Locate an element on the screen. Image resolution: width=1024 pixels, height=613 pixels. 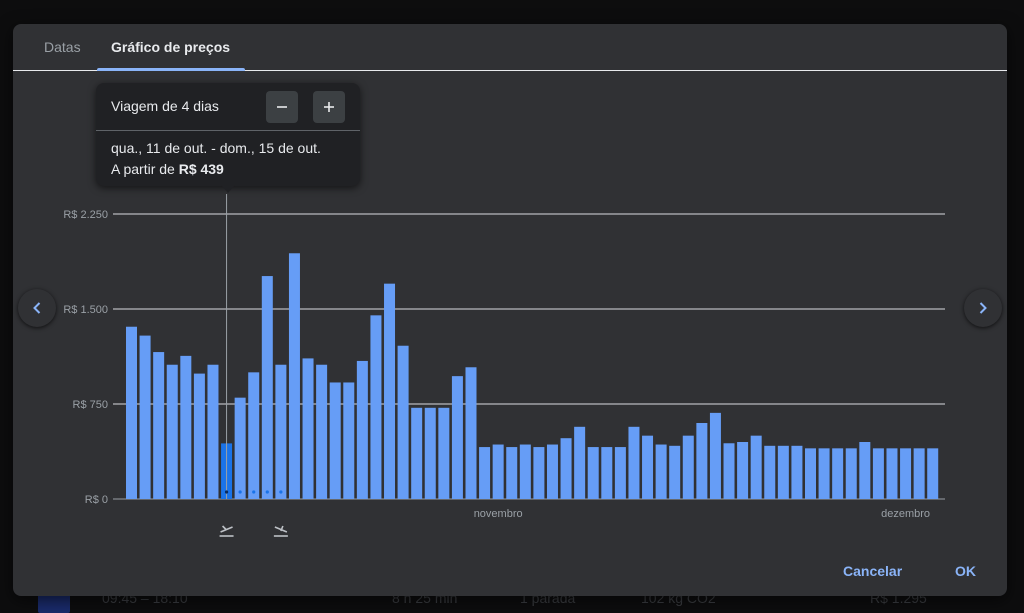
tooltip-divider is located at coordinates (228, 130).